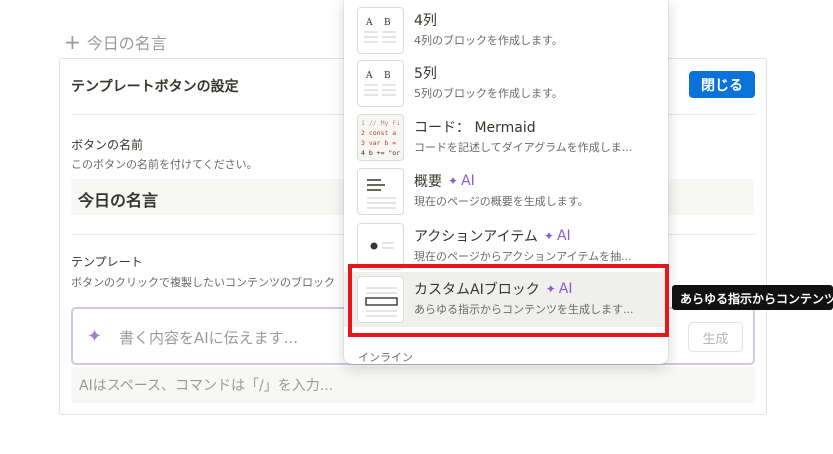  I want to click on menu-item-title: アクションアイテム ✦ AI, so click(492, 236).